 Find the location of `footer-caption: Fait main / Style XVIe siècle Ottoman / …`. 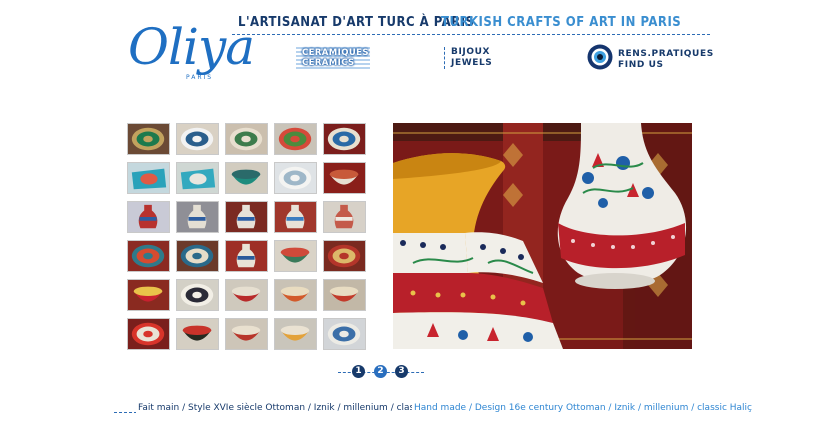

footer-caption: Fait main / Style XVIe siècle Ottoman / … is located at coordinates (434, 411).